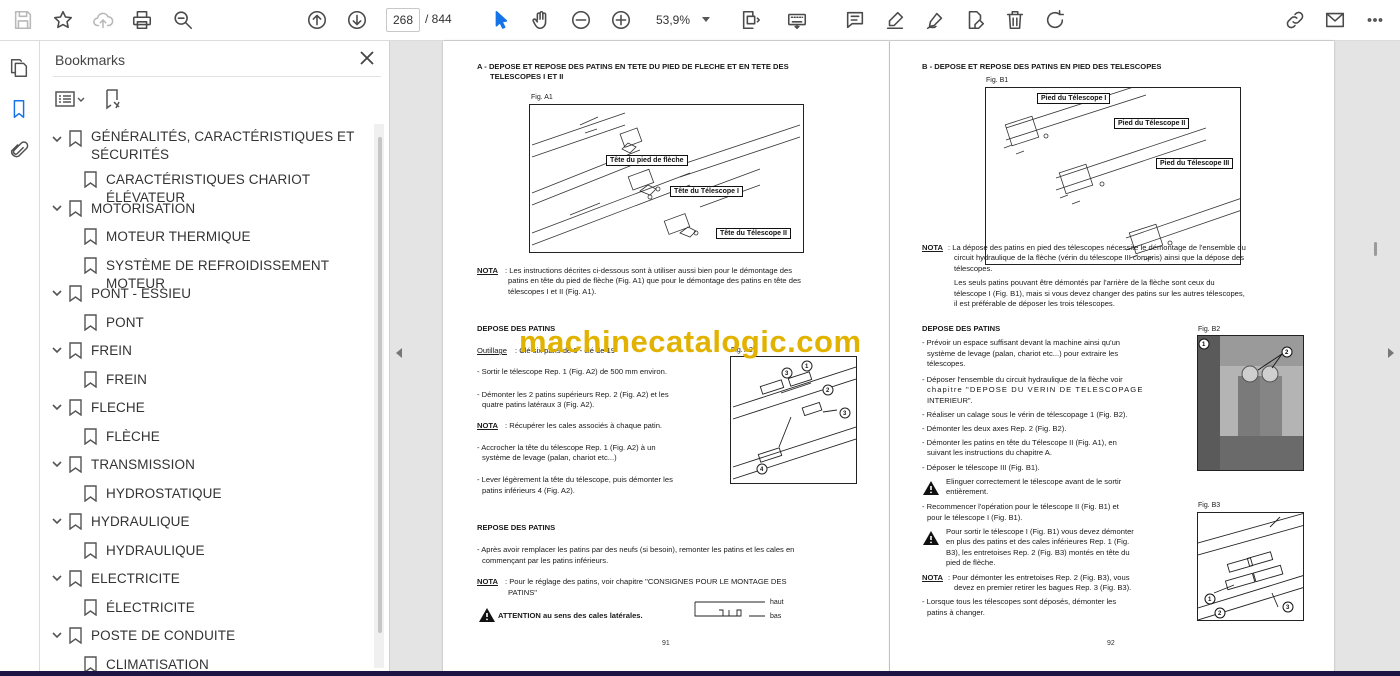 The image size is (1400, 676). What do you see at coordinates (380, 385) in the screenshot?
I see `bookmarks-scroll-thumb` at bounding box center [380, 385].